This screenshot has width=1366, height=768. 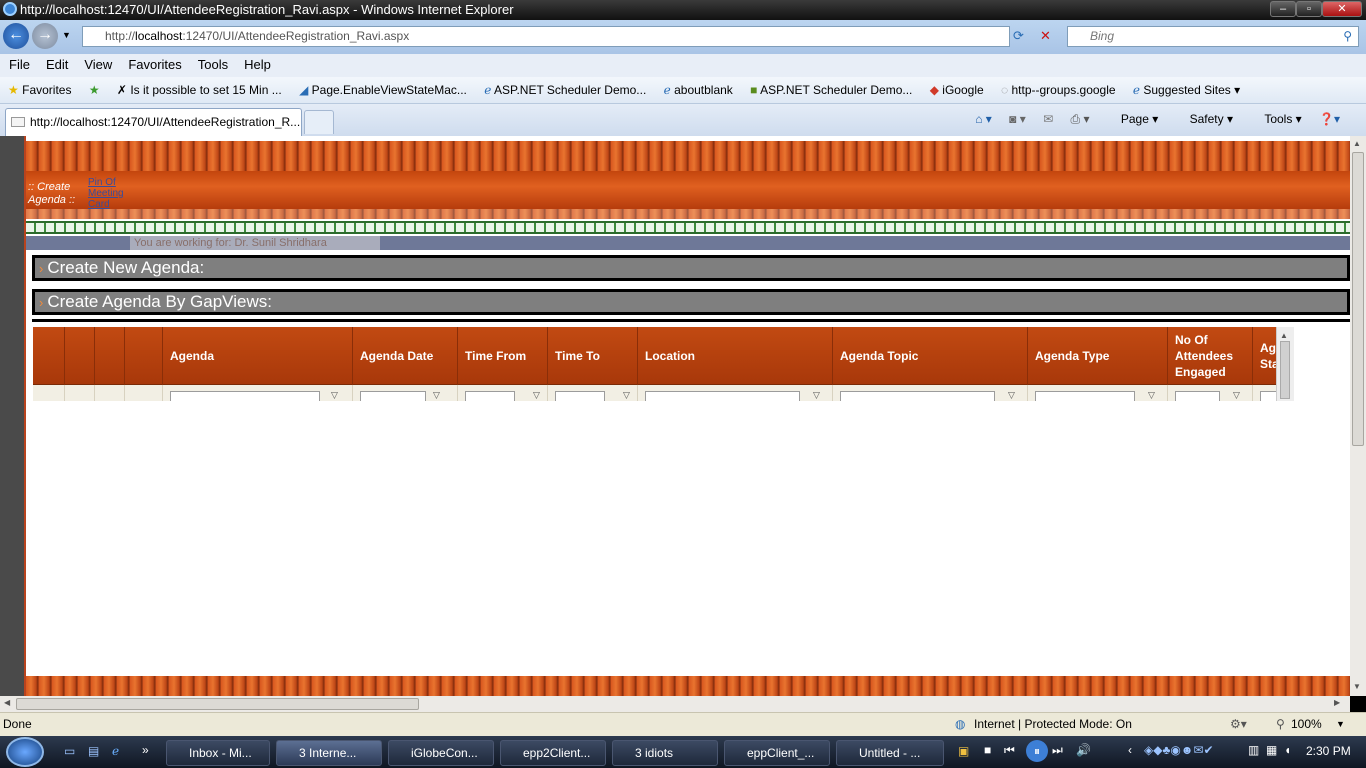 What do you see at coordinates (1309, 9) in the screenshot?
I see `maximize-button: ▫` at bounding box center [1309, 9].